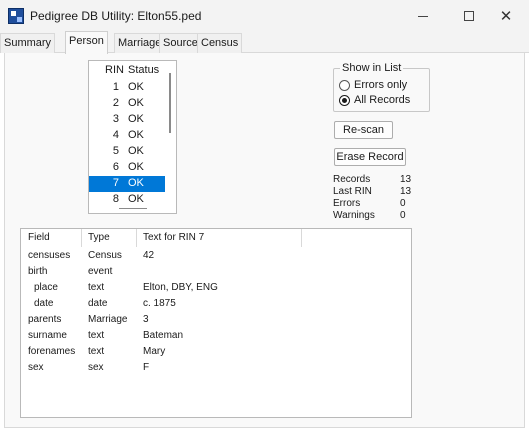 The height and width of the screenshot is (432, 529). What do you see at coordinates (347, 203) in the screenshot?
I see `stat-label: Errors` at bounding box center [347, 203].